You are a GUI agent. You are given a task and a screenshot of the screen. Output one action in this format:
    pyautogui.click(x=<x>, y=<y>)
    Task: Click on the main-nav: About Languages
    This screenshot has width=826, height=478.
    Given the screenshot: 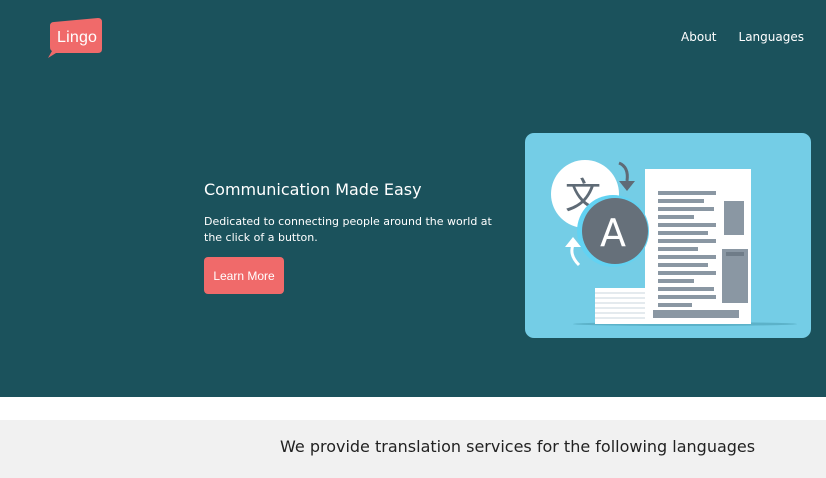 What is the action you would take?
    pyautogui.click(x=742, y=37)
    